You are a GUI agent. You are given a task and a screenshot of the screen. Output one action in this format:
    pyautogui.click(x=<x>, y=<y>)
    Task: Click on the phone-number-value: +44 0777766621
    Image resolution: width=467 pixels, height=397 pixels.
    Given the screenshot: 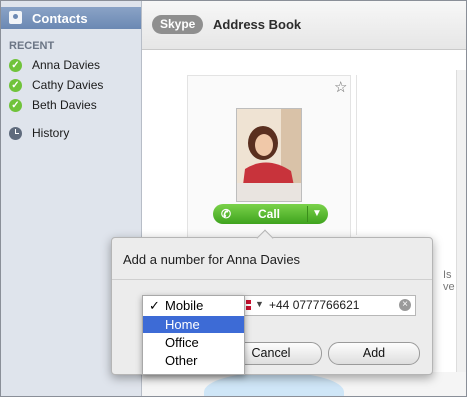 What is the action you would take?
    pyautogui.click(x=314, y=305)
    